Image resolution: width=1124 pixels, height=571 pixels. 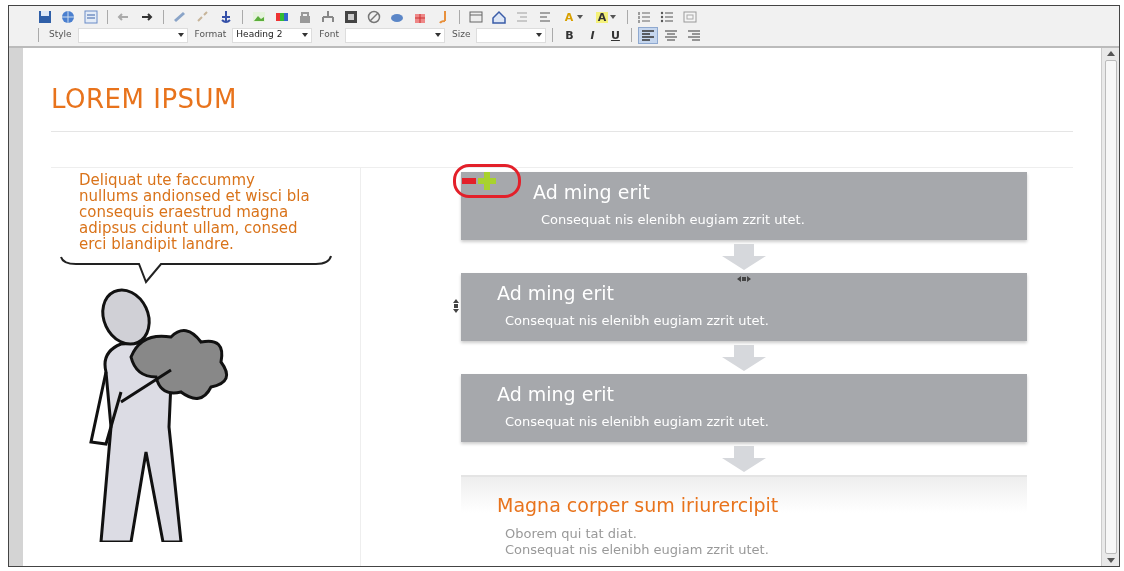 What do you see at coordinates (226, 17) in the screenshot?
I see `anchor-icon` at bounding box center [226, 17].